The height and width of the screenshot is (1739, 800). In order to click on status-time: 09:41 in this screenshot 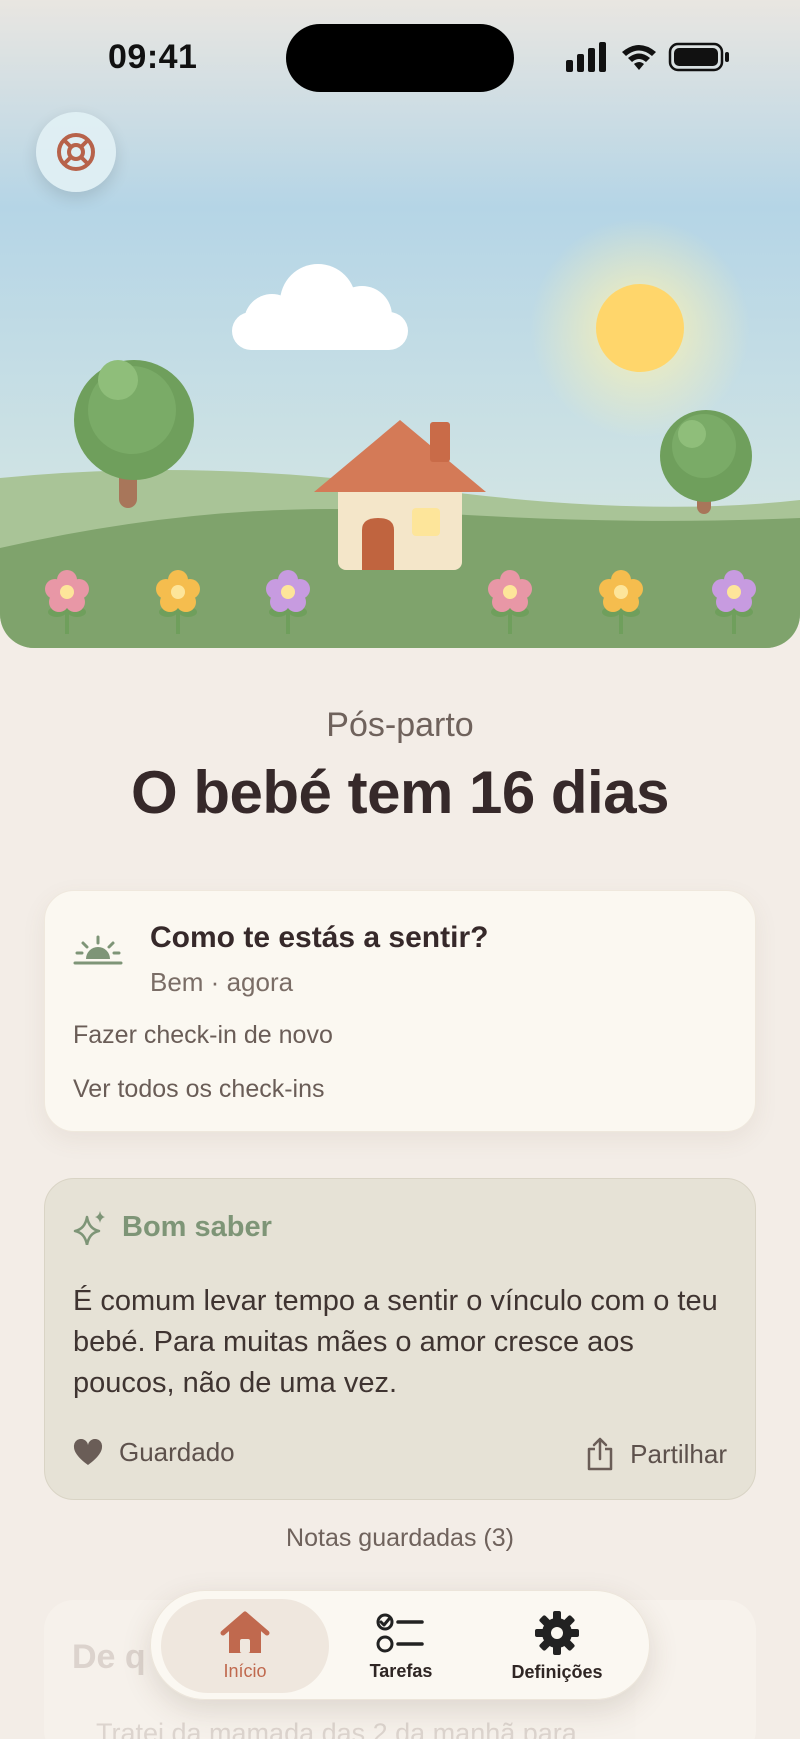, I will do `click(153, 57)`.